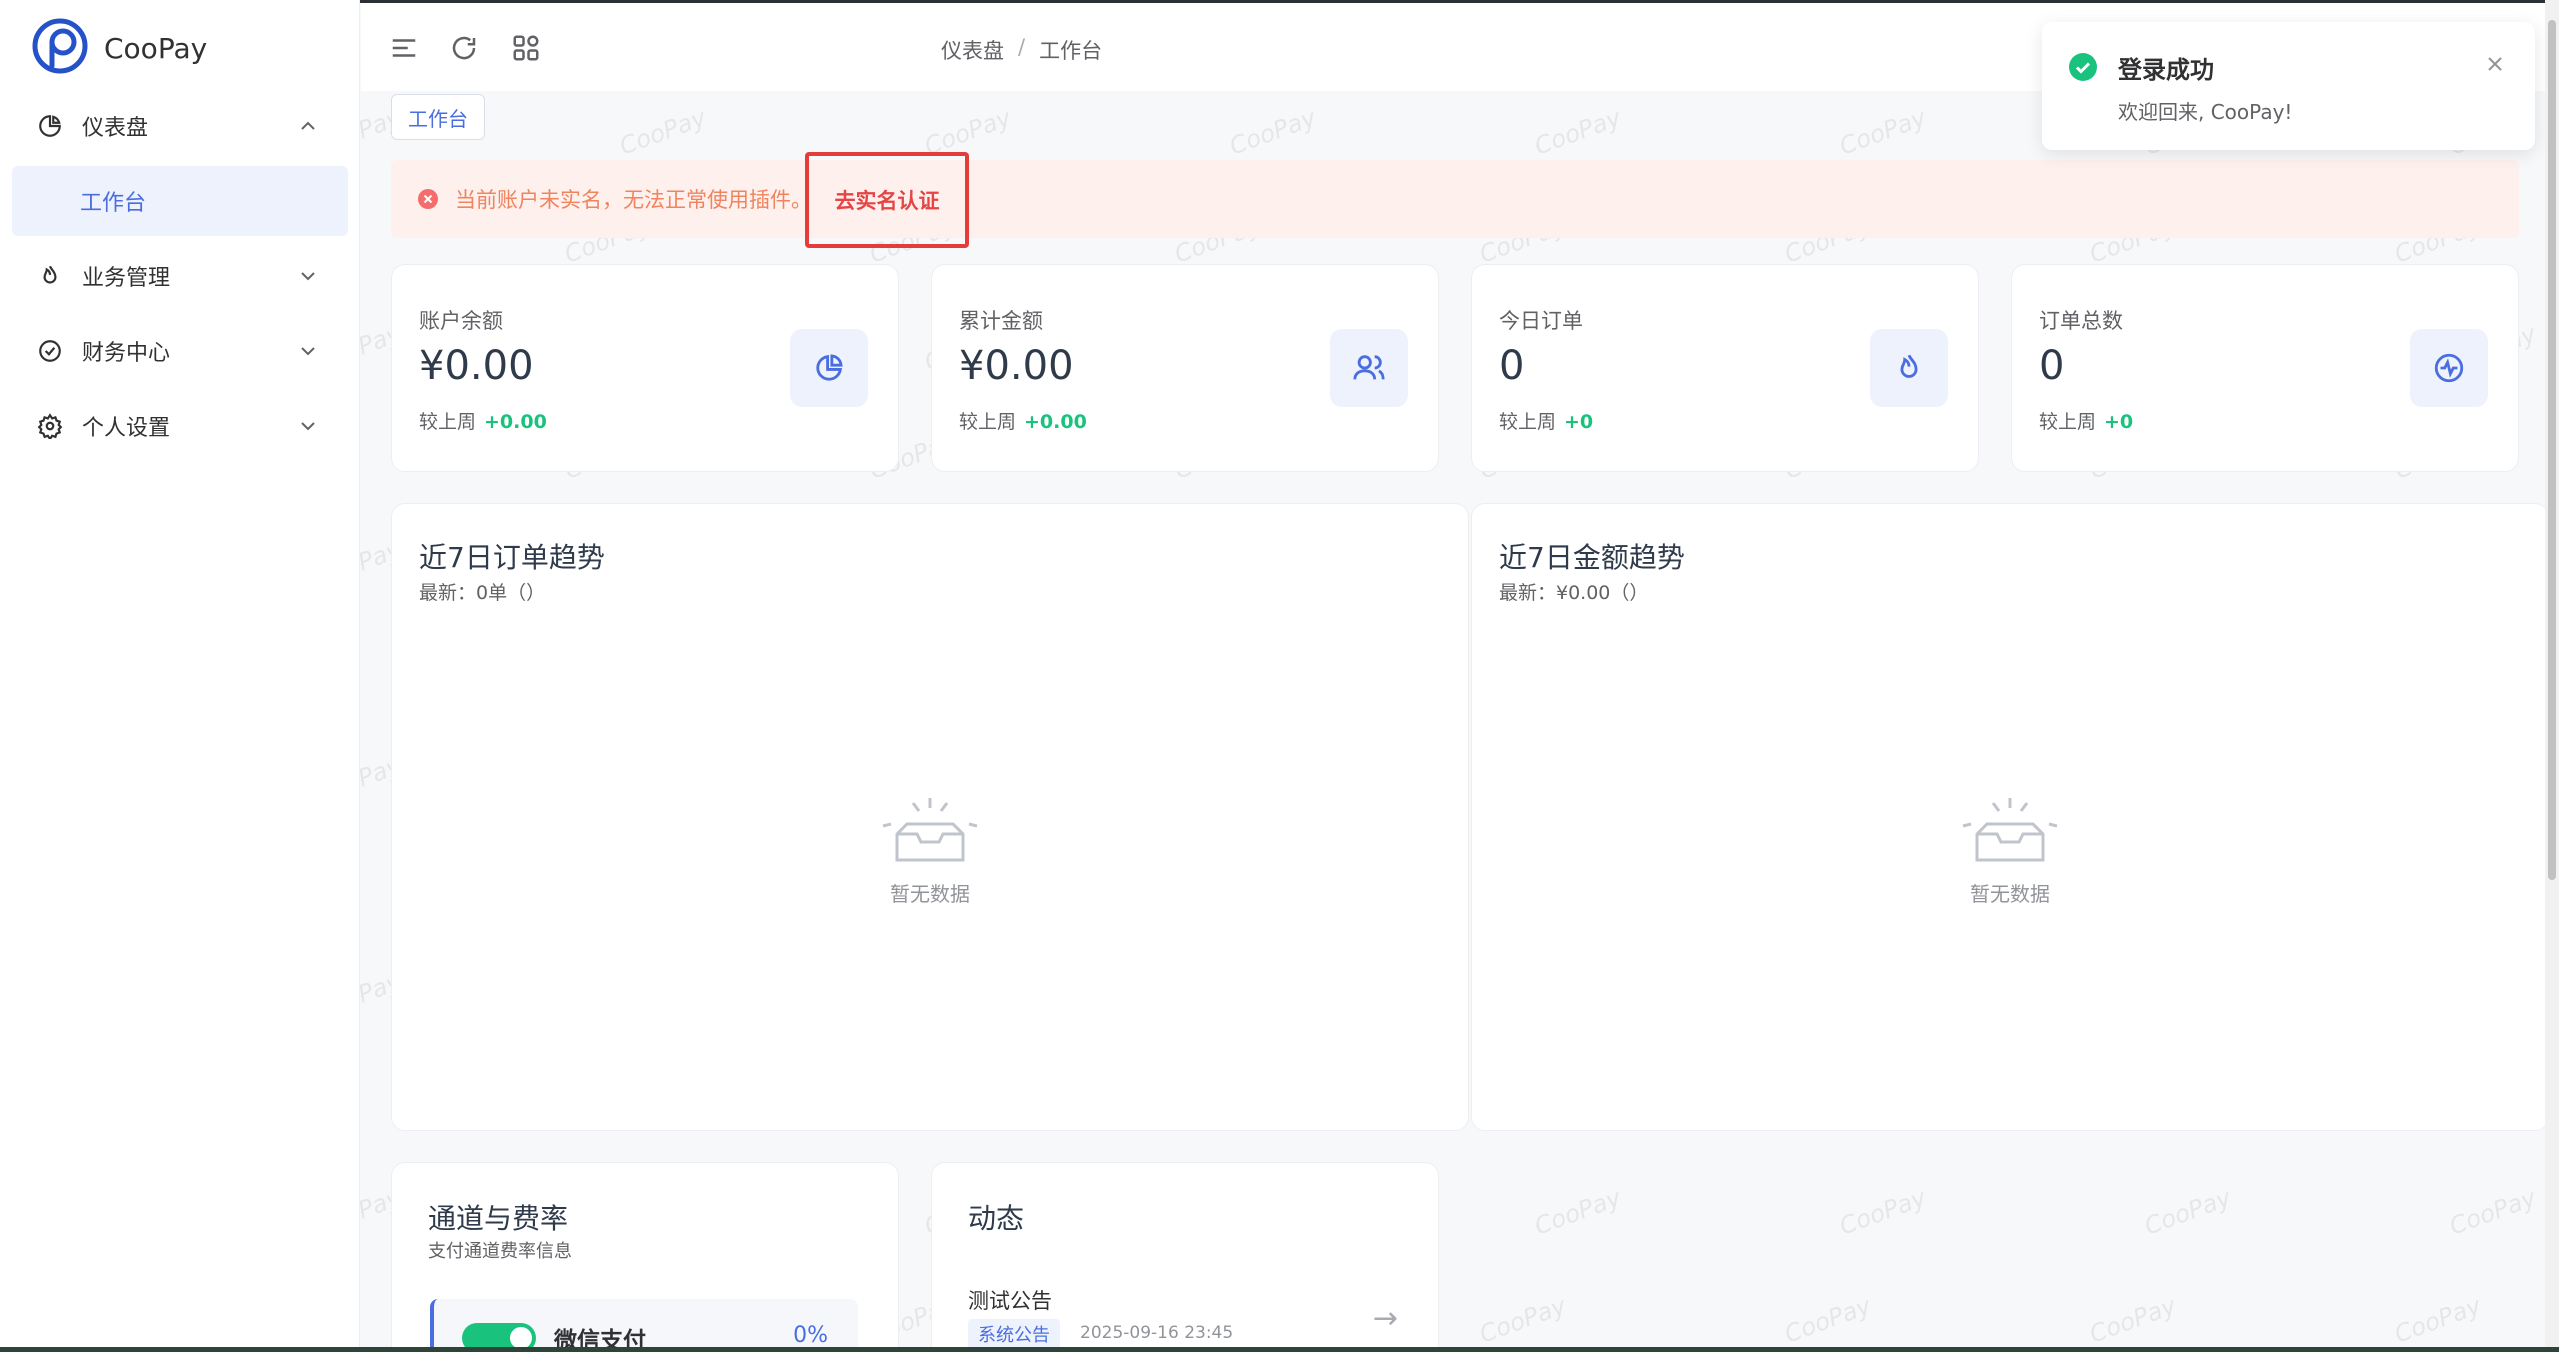 This screenshot has width=2559, height=1352. Describe the element at coordinates (1071, 51) in the screenshot. I see `breadcrumb-item-workbench: 工作台` at that location.